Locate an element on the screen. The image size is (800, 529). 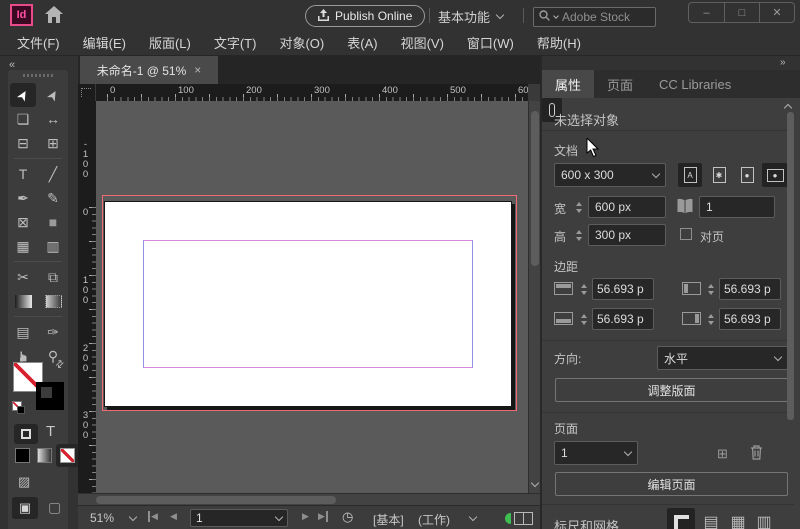
rectangle-tool: ■ is located at coordinates (53, 222).